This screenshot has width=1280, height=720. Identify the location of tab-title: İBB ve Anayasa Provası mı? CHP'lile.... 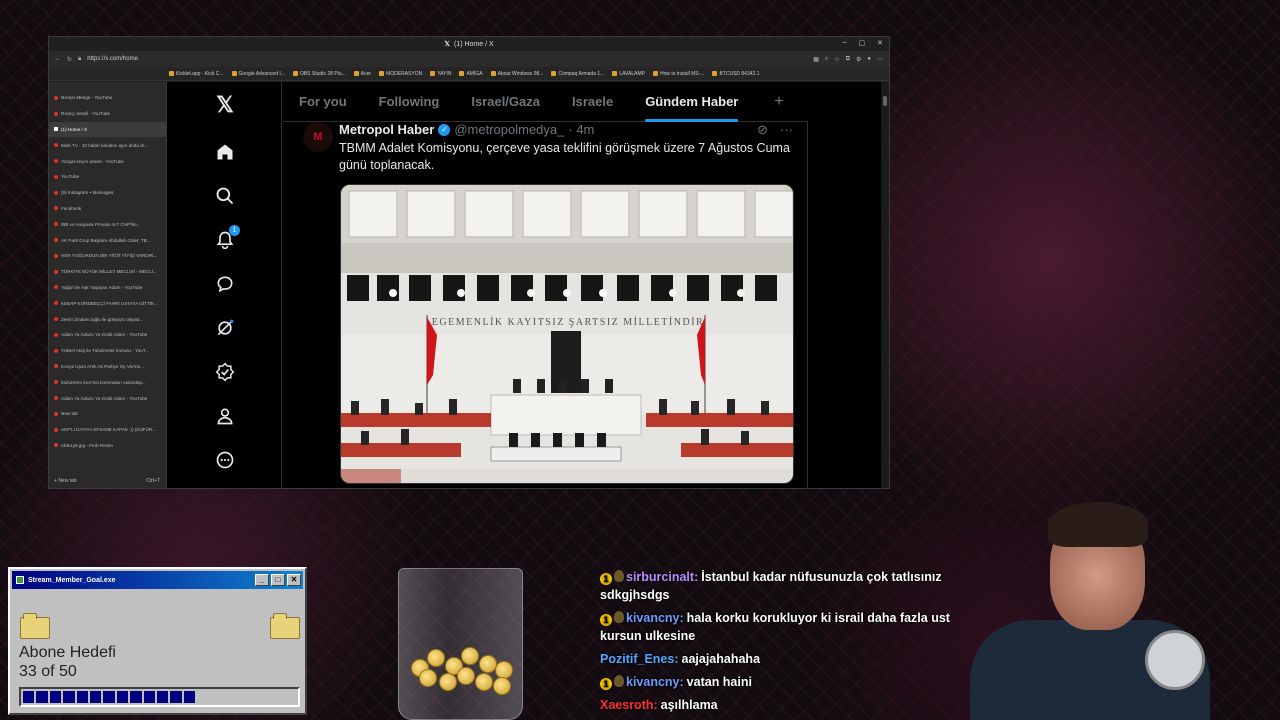
(101, 224).